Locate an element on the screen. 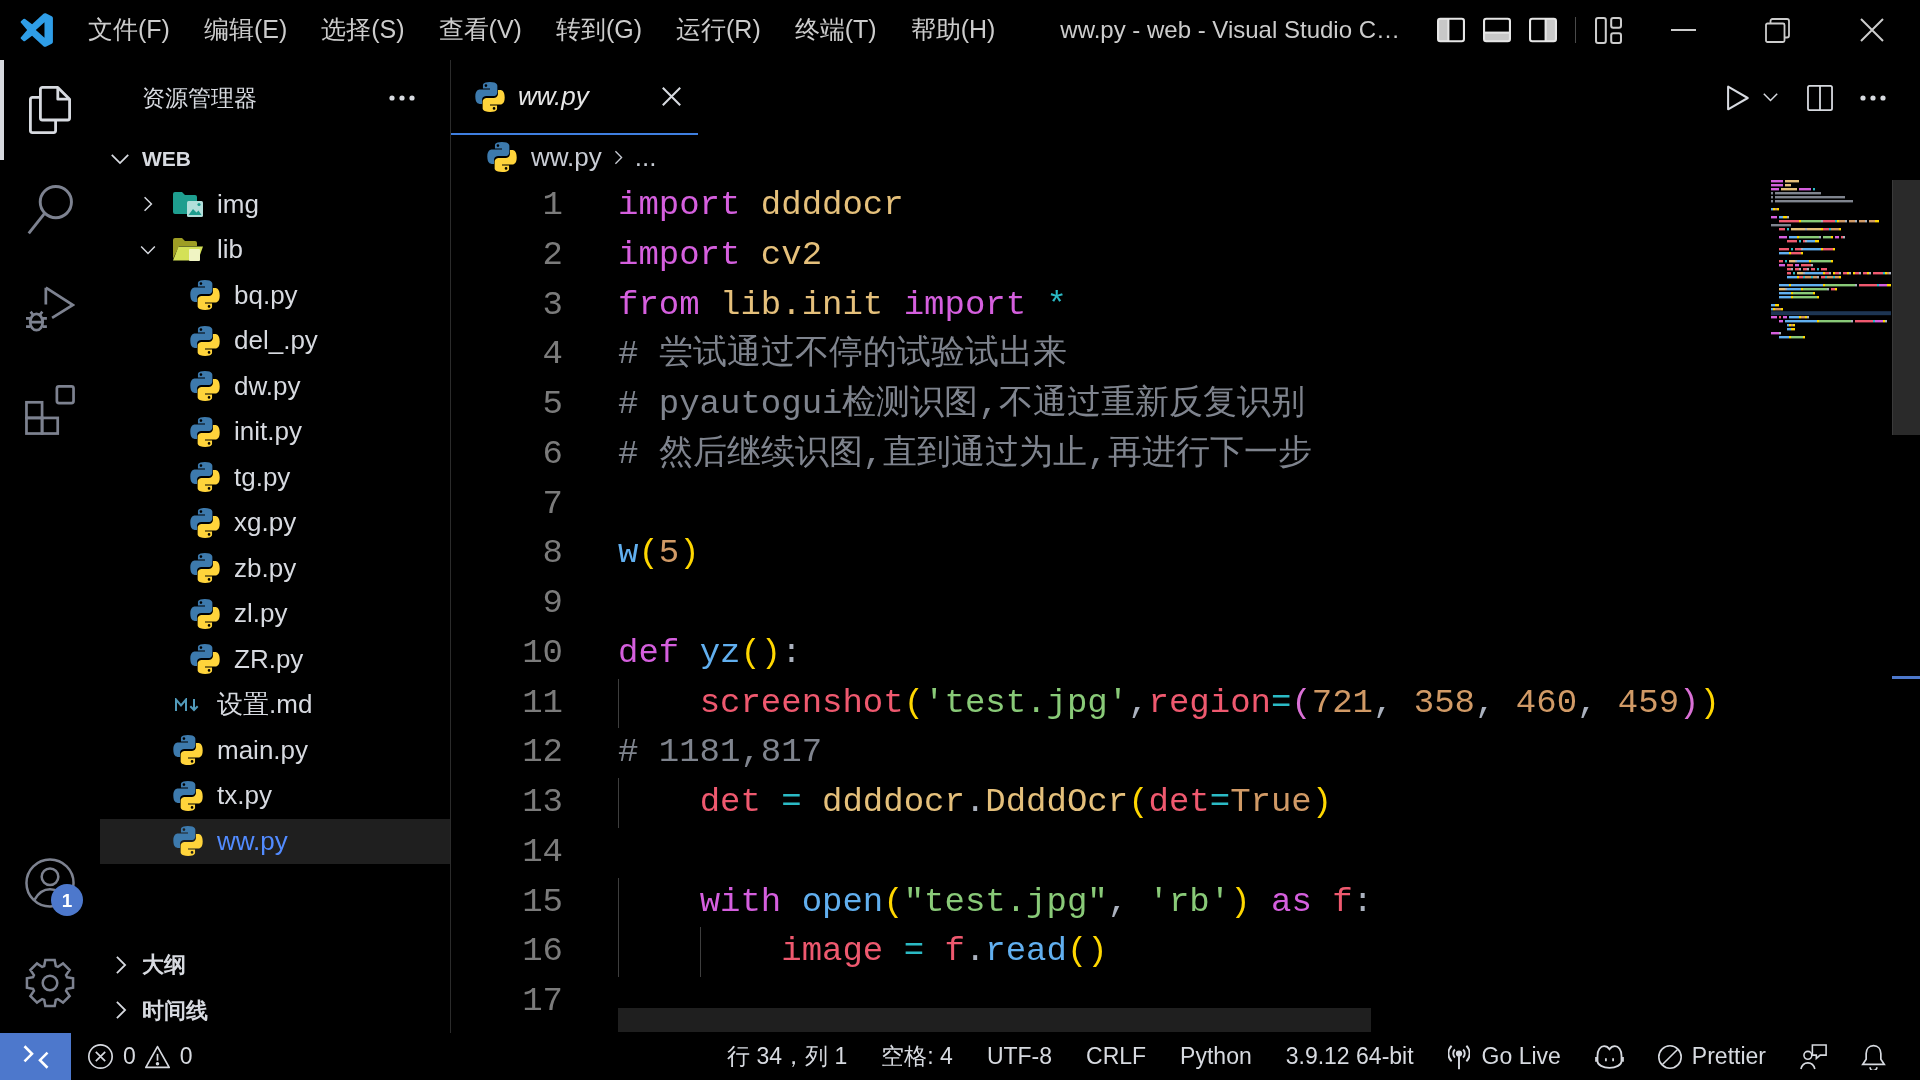 The width and height of the screenshot is (1920, 1080). run-debug-icon is located at coordinates (50, 310).